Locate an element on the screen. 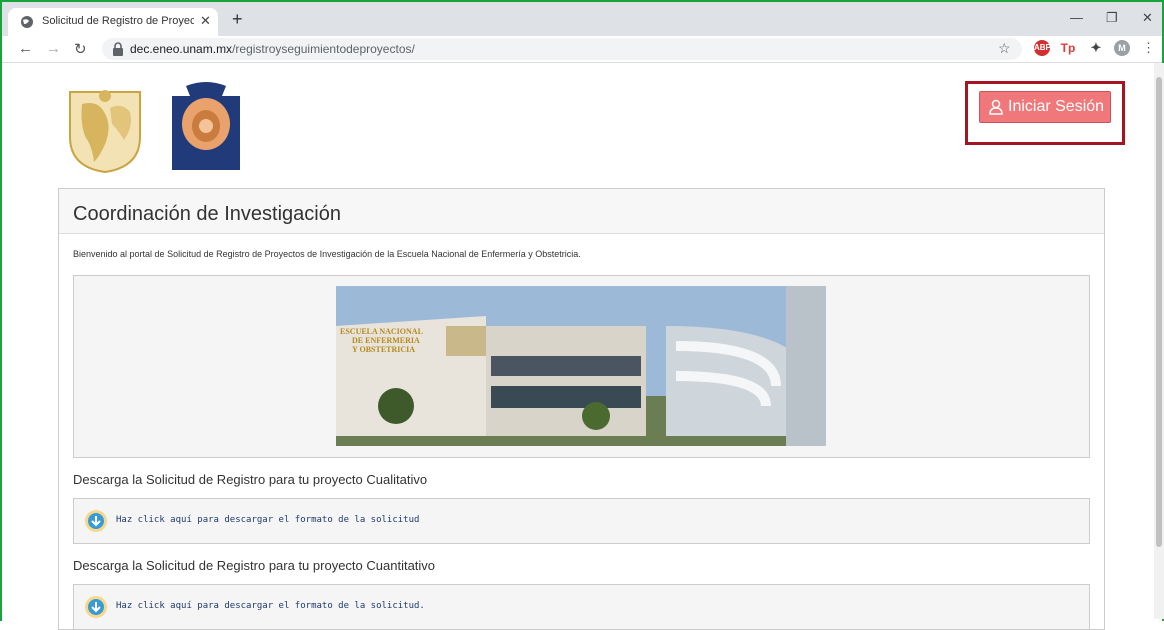  page-scrollbar is located at coordinates (1159, 341).